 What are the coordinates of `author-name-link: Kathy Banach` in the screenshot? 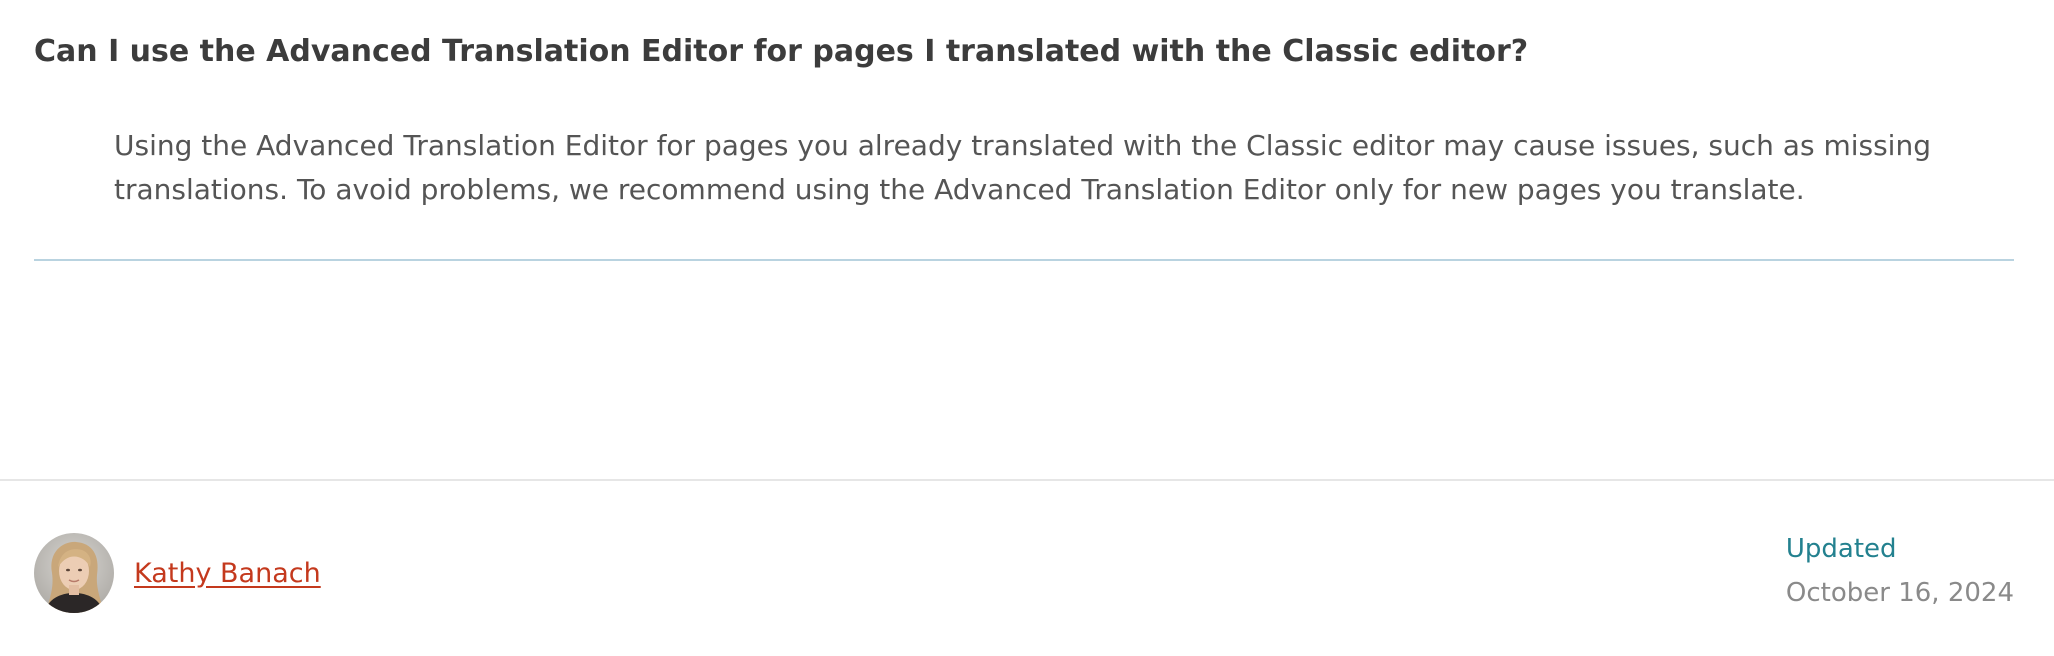 It's located at (227, 573).